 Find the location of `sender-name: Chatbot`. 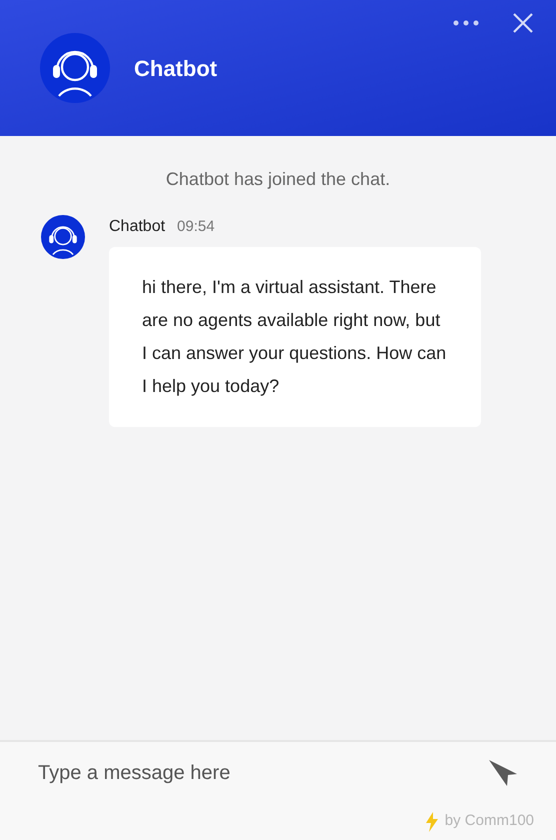

sender-name: Chatbot is located at coordinates (137, 227).